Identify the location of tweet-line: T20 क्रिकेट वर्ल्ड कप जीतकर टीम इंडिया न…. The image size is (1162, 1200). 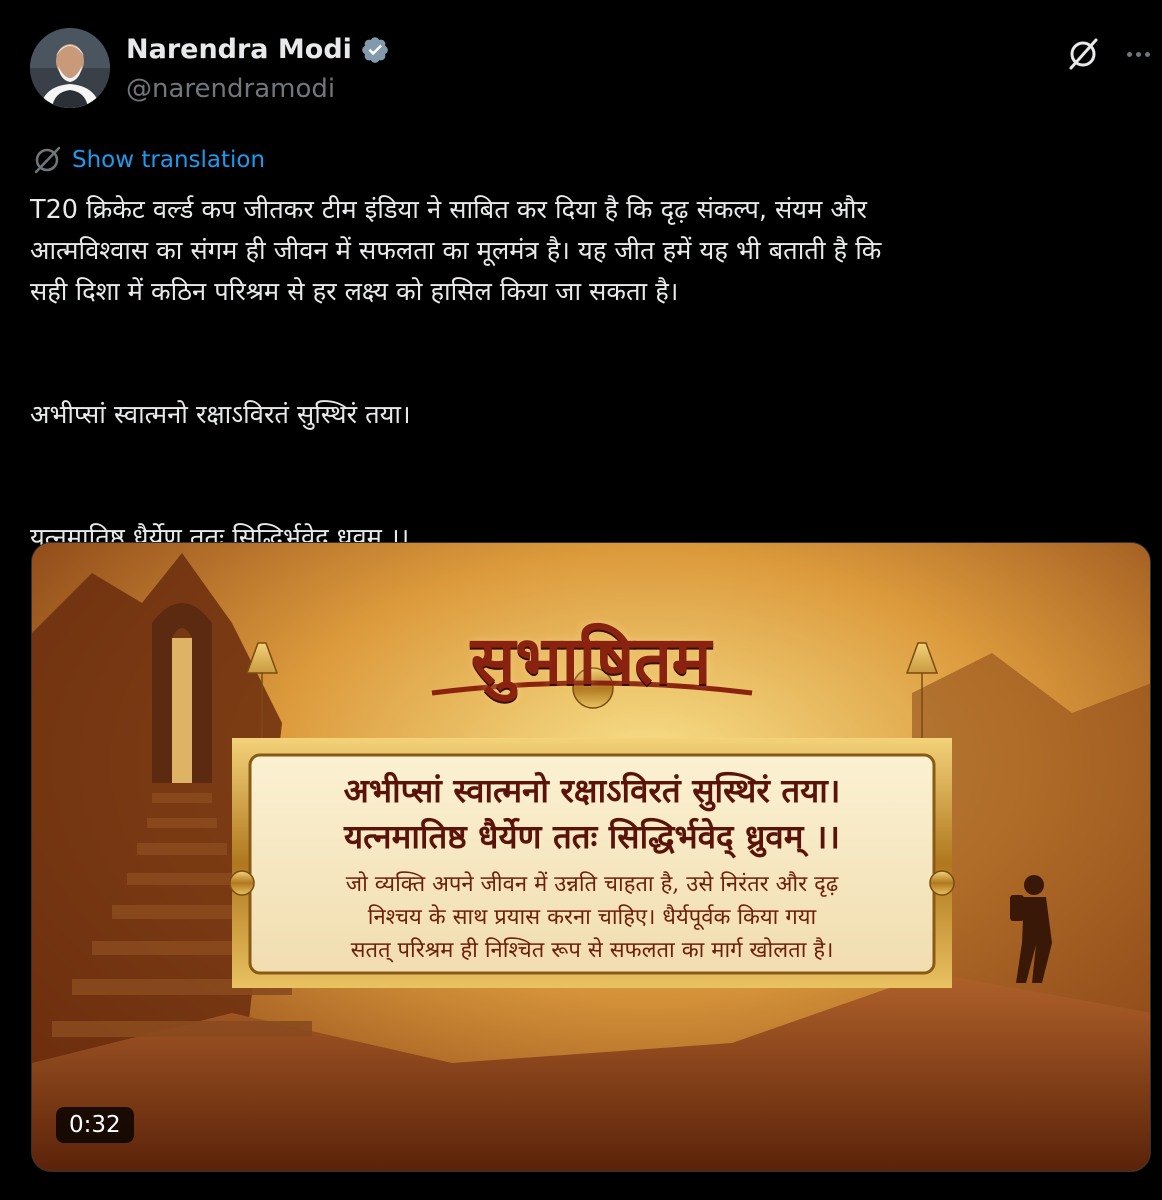
(448, 210).